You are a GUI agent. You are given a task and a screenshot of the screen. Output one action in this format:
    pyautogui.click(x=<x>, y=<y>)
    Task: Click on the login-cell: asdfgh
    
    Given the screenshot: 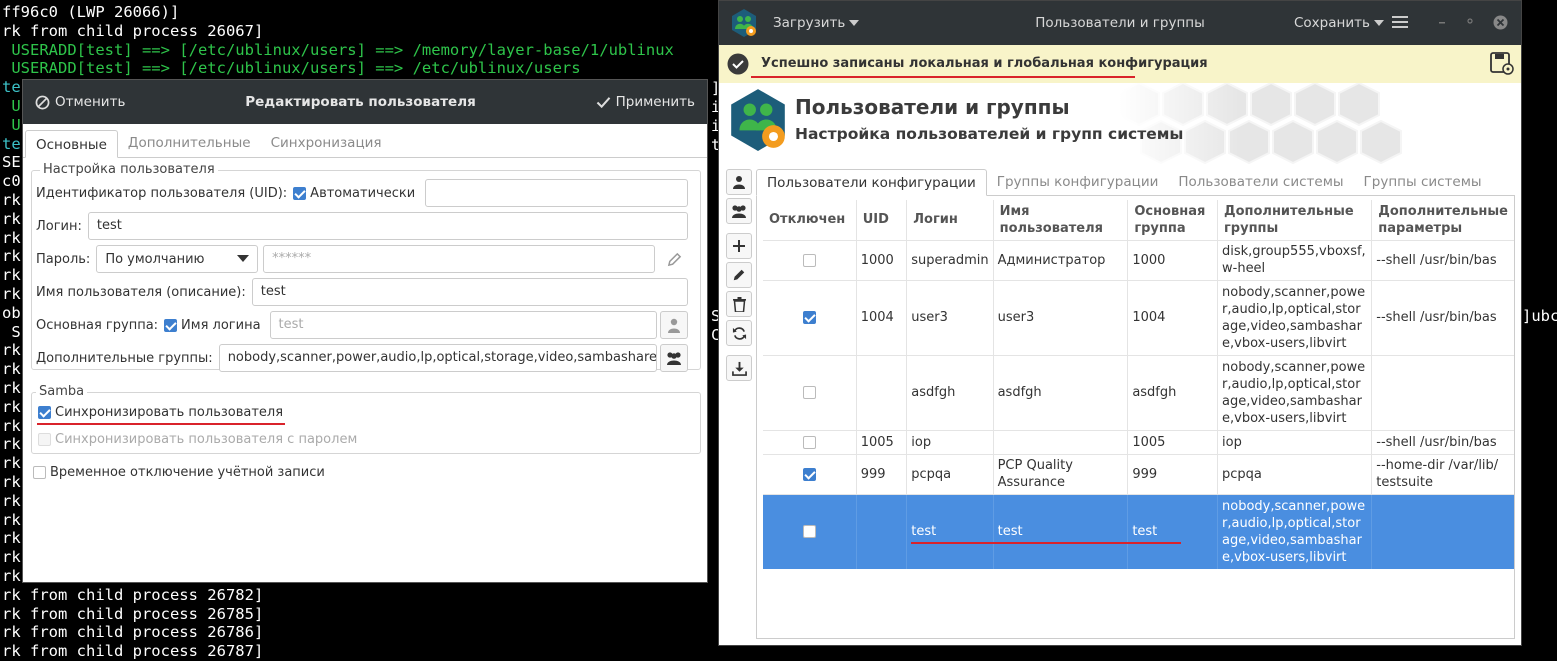 What is the action you would take?
    pyautogui.click(x=950, y=392)
    